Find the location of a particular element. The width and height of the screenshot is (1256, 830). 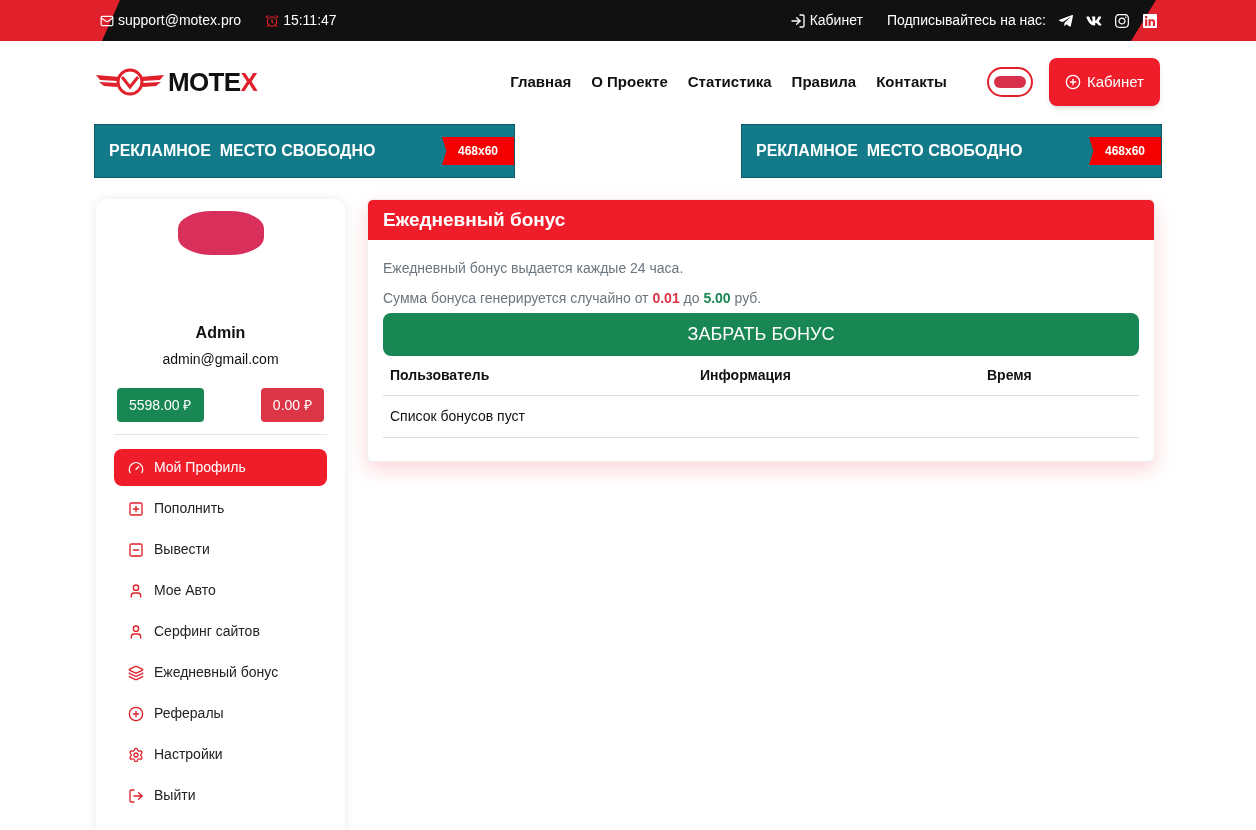

balance-badge: 0.00 ₽ is located at coordinates (292, 405).